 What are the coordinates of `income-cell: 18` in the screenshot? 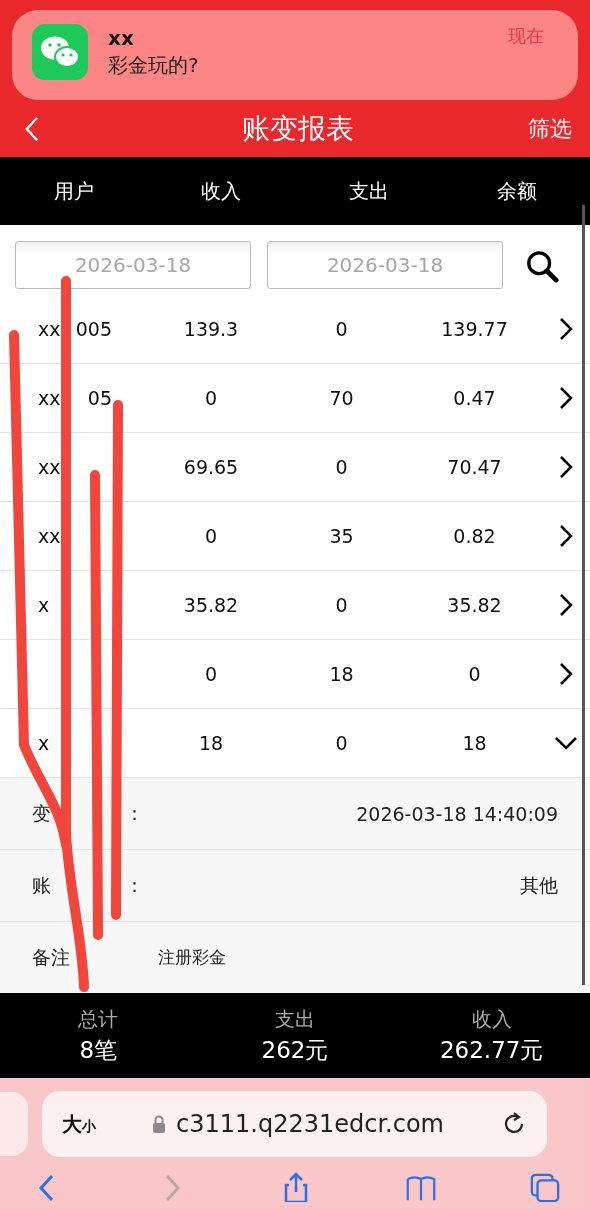 It's located at (211, 742).